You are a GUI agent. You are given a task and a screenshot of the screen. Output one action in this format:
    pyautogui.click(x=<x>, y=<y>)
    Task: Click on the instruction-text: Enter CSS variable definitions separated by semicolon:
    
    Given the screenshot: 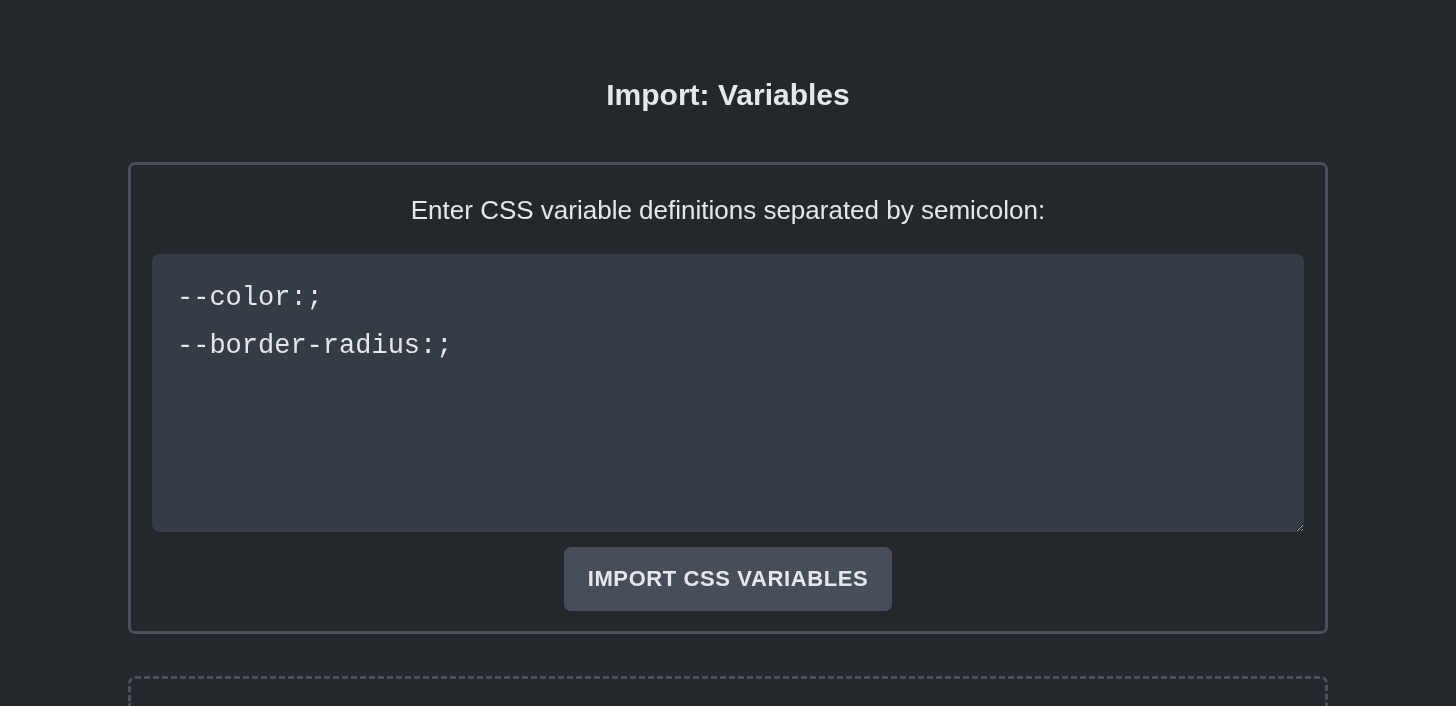 What is the action you would take?
    pyautogui.click(x=728, y=210)
    